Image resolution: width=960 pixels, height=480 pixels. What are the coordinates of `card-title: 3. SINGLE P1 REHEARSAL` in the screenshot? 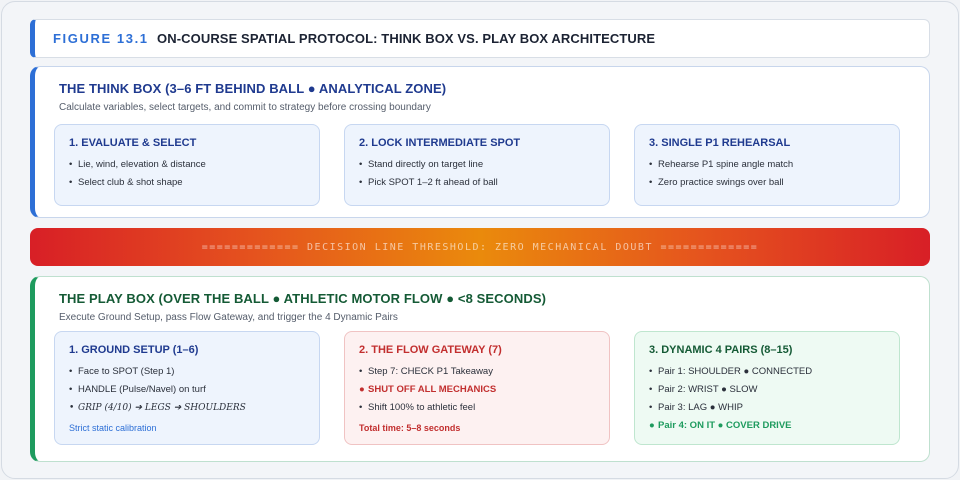 It's located at (720, 143).